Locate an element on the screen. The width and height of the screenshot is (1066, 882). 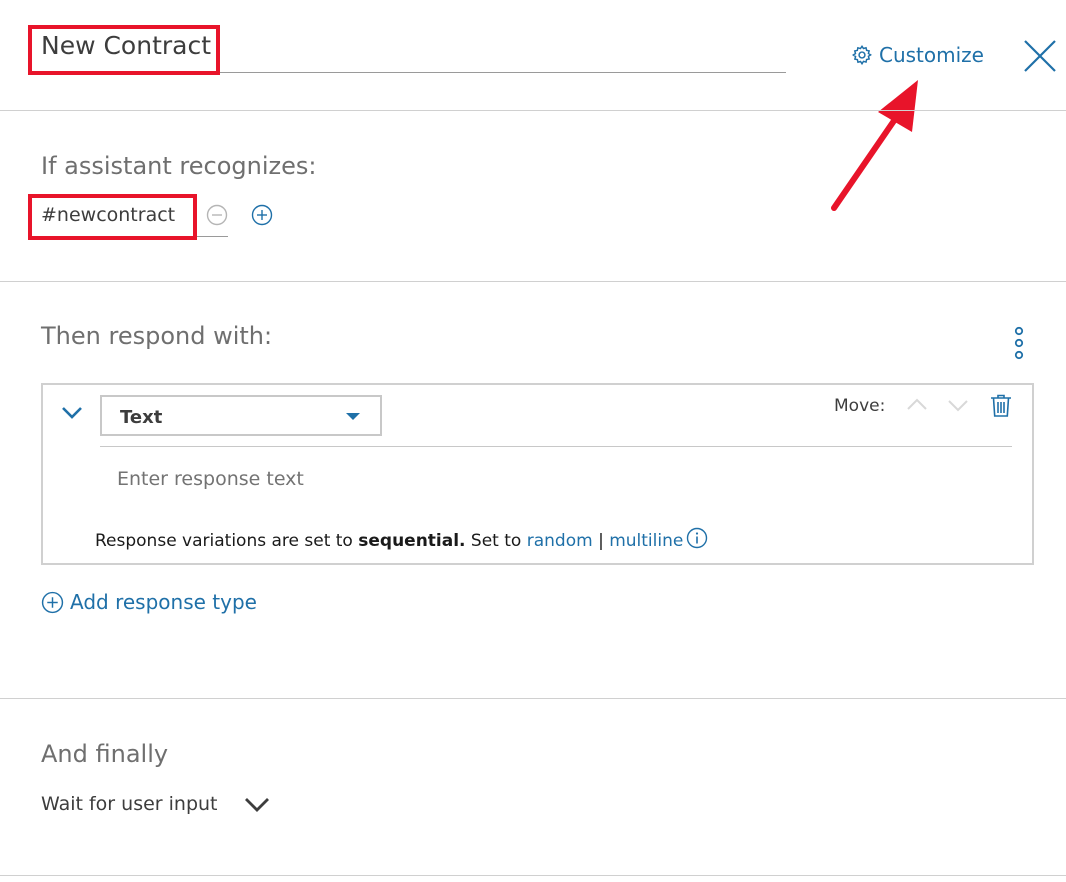
customize-button: Customize is located at coordinates (917, 55).